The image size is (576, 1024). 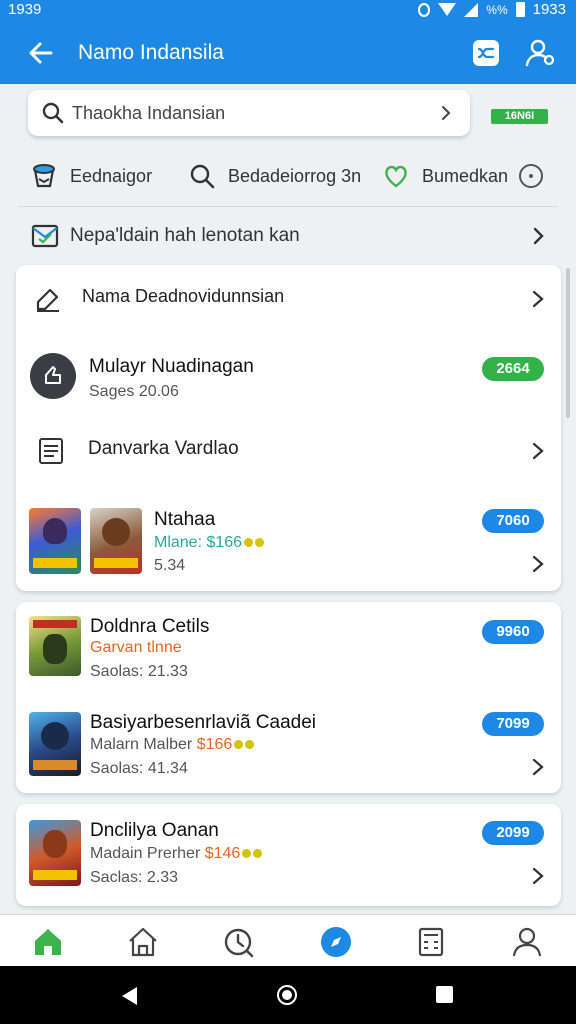 What do you see at coordinates (170, 565) in the screenshot?
I see `game-meta: 5.34` at bounding box center [170, 565].